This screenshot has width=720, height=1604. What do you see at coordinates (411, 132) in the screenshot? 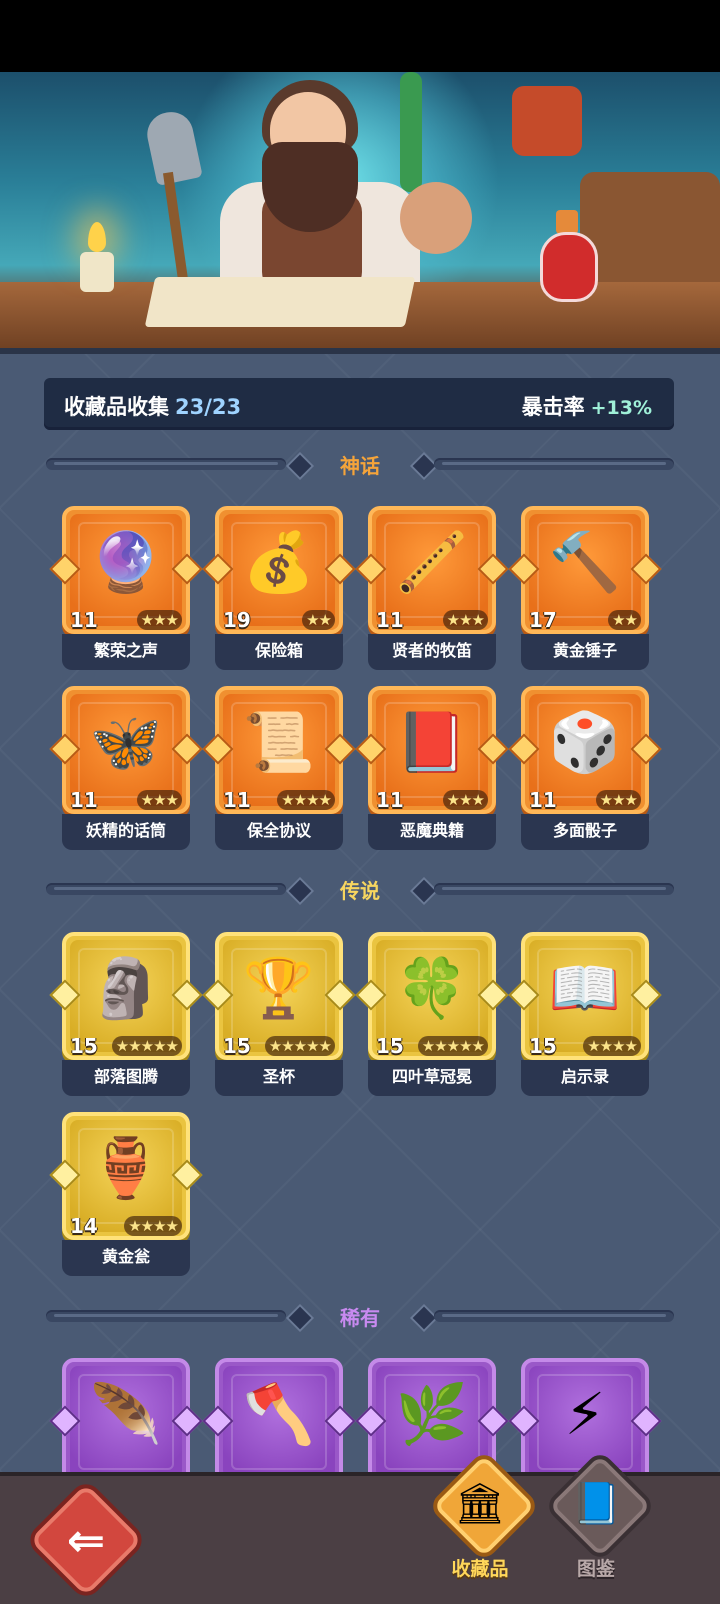
I see `vine-decoration` at bounding box center [411, 132].